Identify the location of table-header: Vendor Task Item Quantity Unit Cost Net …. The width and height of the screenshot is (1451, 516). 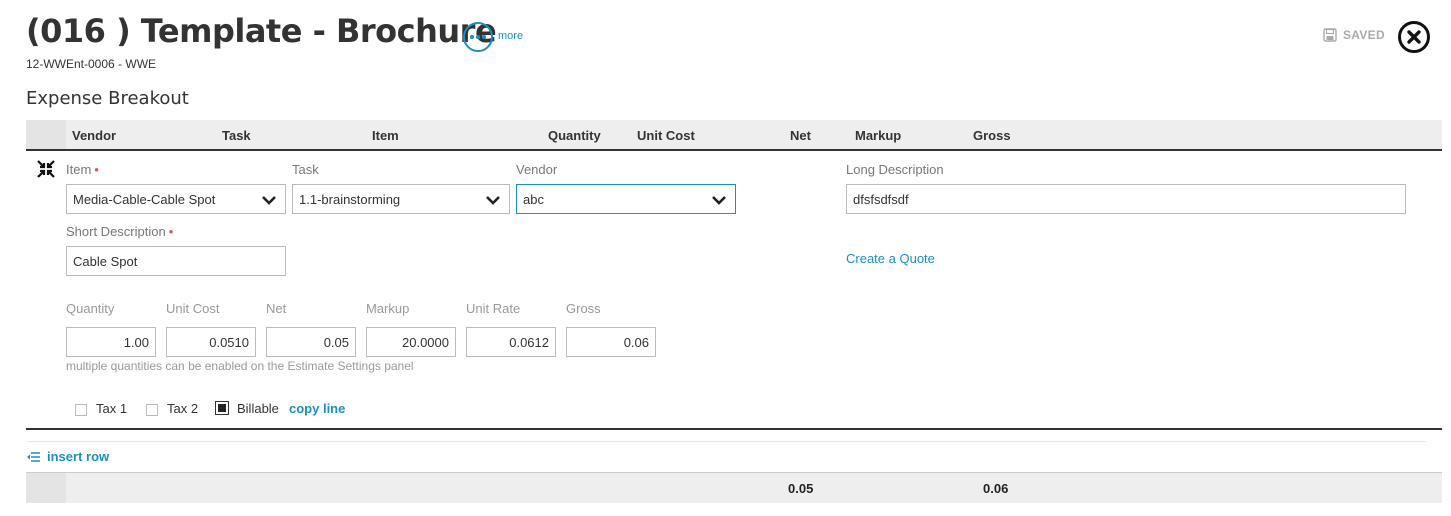
(734, 135).